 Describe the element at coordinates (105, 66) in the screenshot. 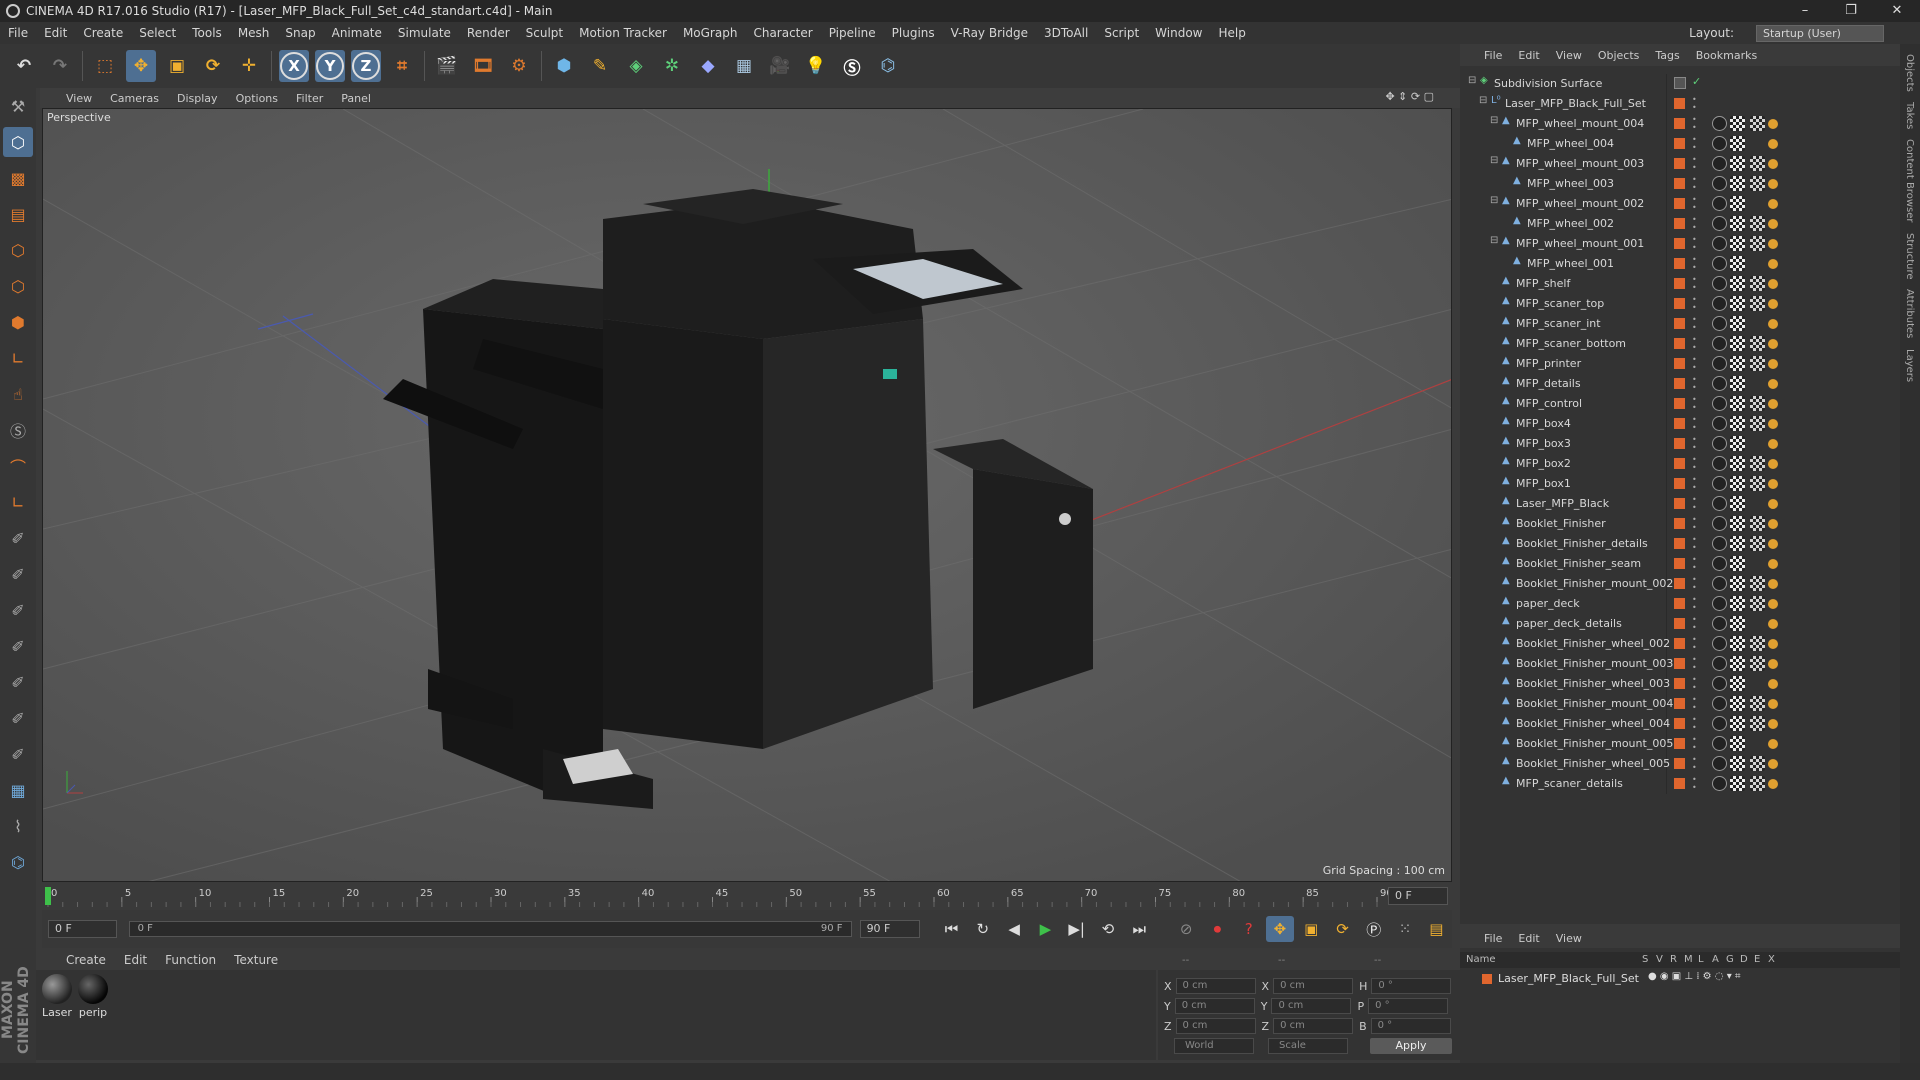

I see `live-selection-icon: ⬚` at that location.